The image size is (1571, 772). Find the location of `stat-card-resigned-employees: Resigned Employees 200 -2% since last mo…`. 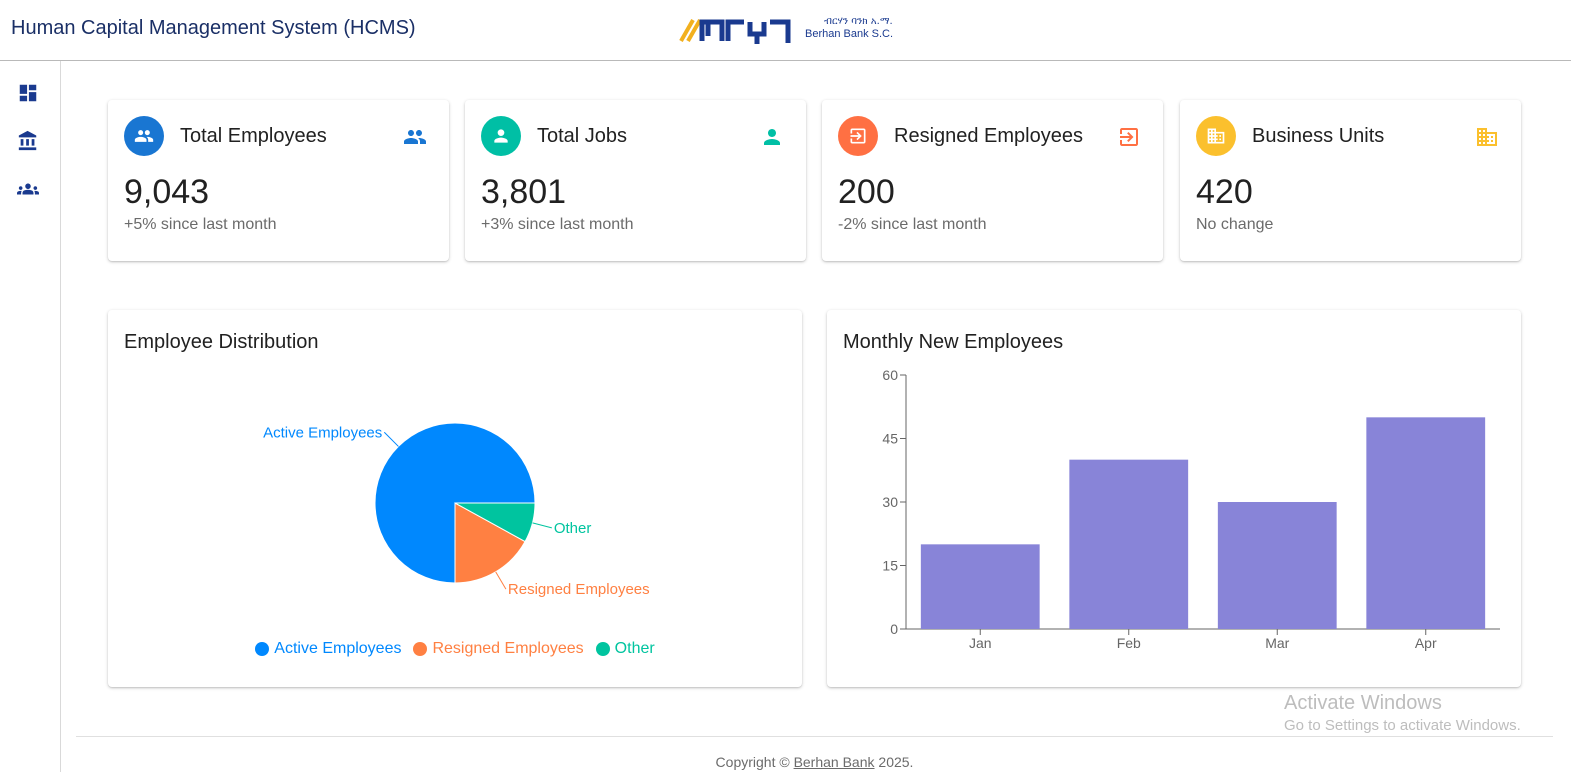

stat-card-resigned-employees: Resigned Employees 200 -2% since last mo… is located at coordinates (992, 180).